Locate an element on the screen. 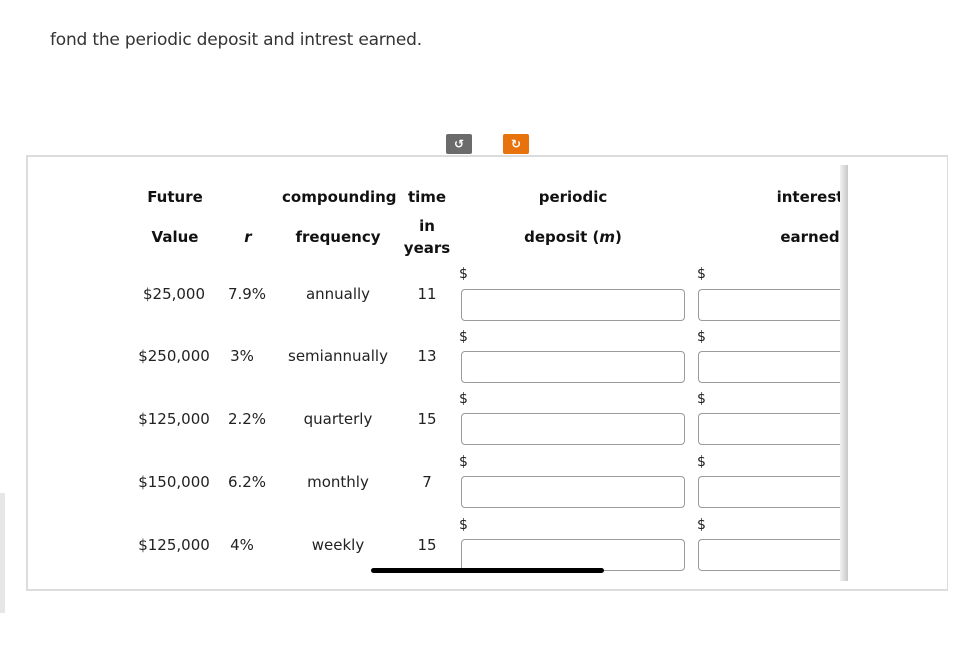  frequency-cell: annually is located at coordinates (338, 294).